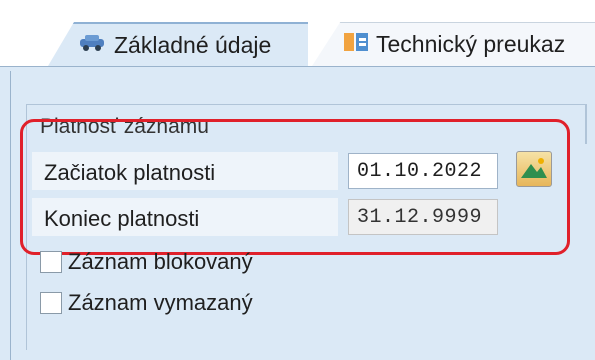 The image size is (595, 360). I want to click on deleted-checkbox-row: Záznam vymazaný, so click(146, 303).